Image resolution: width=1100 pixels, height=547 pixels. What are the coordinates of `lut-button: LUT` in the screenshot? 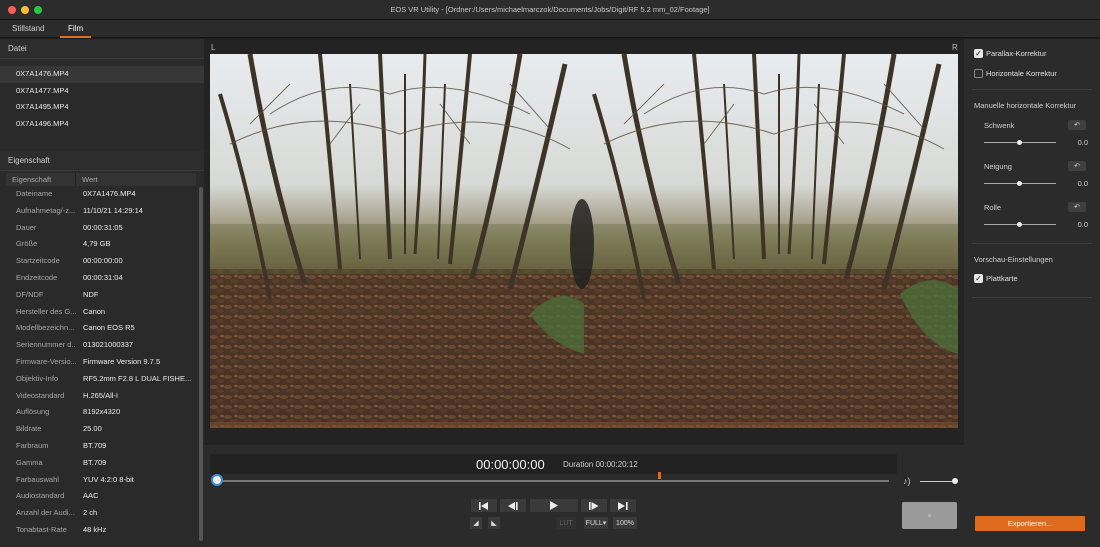 It's located at (566, 523).